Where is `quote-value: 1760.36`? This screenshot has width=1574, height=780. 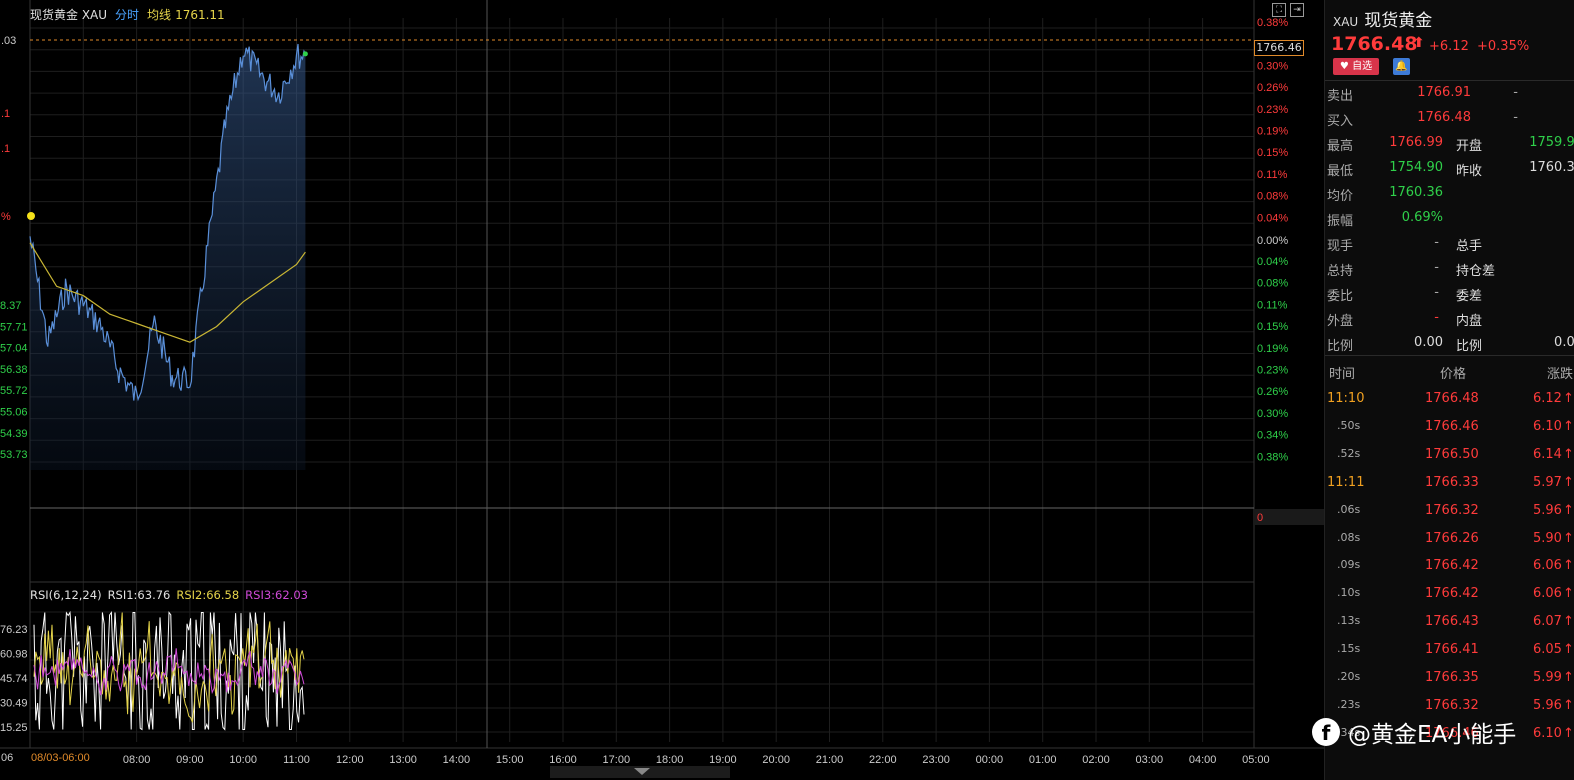
quote-value: 1760.36 is located at coordinates (1416, 192).